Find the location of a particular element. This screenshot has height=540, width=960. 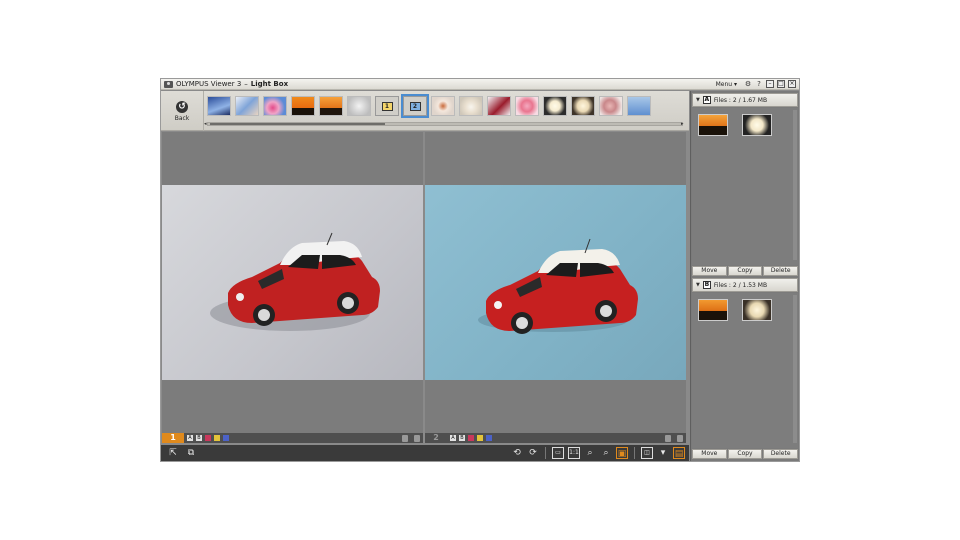

mode-title: Light Box is located at coordinates (269, 84).